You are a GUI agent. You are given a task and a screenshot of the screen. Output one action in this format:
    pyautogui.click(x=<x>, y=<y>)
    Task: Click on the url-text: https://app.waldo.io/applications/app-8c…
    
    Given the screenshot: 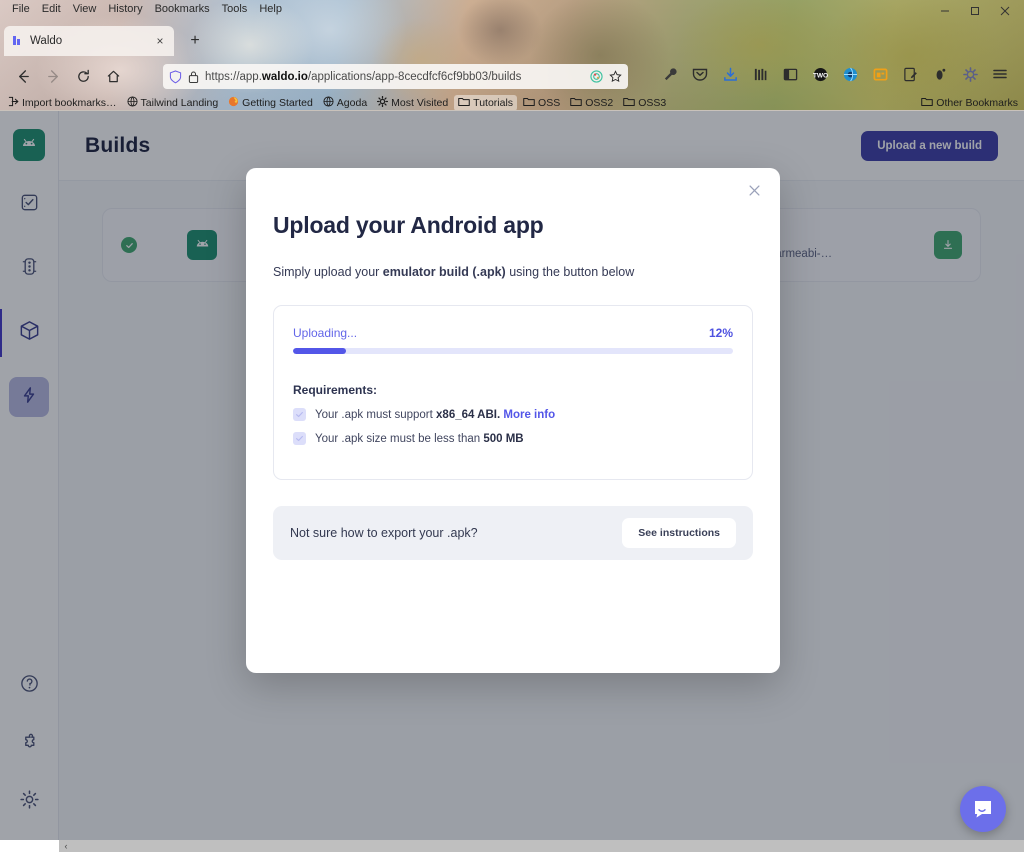 What is the action you would take?
    pyautogui.click(x=394, y=77)
    